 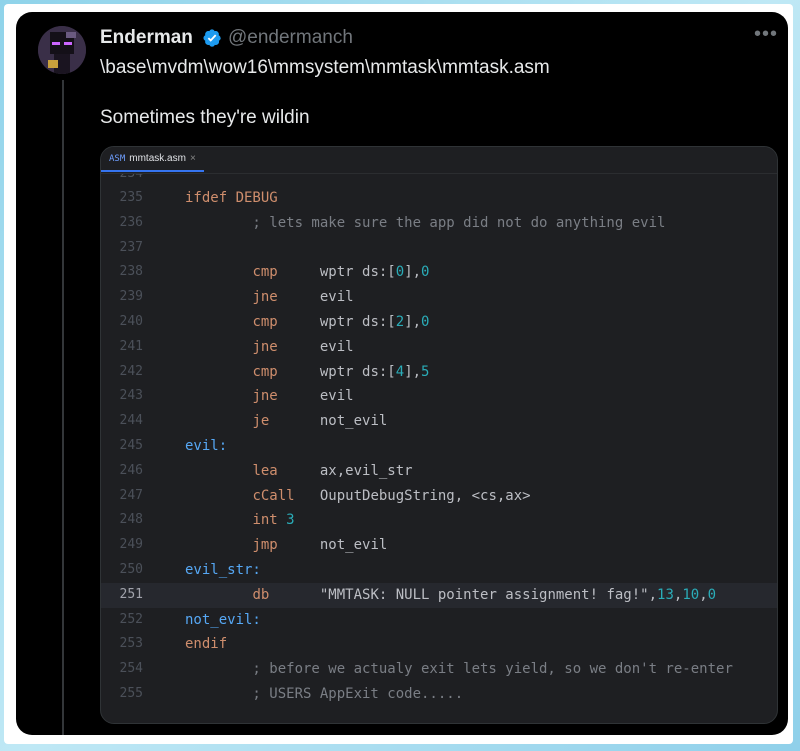 What do you see at coordinates (131, 594) in the screenshot?
I see `line-number: 251` at bounding box center [131, 594].